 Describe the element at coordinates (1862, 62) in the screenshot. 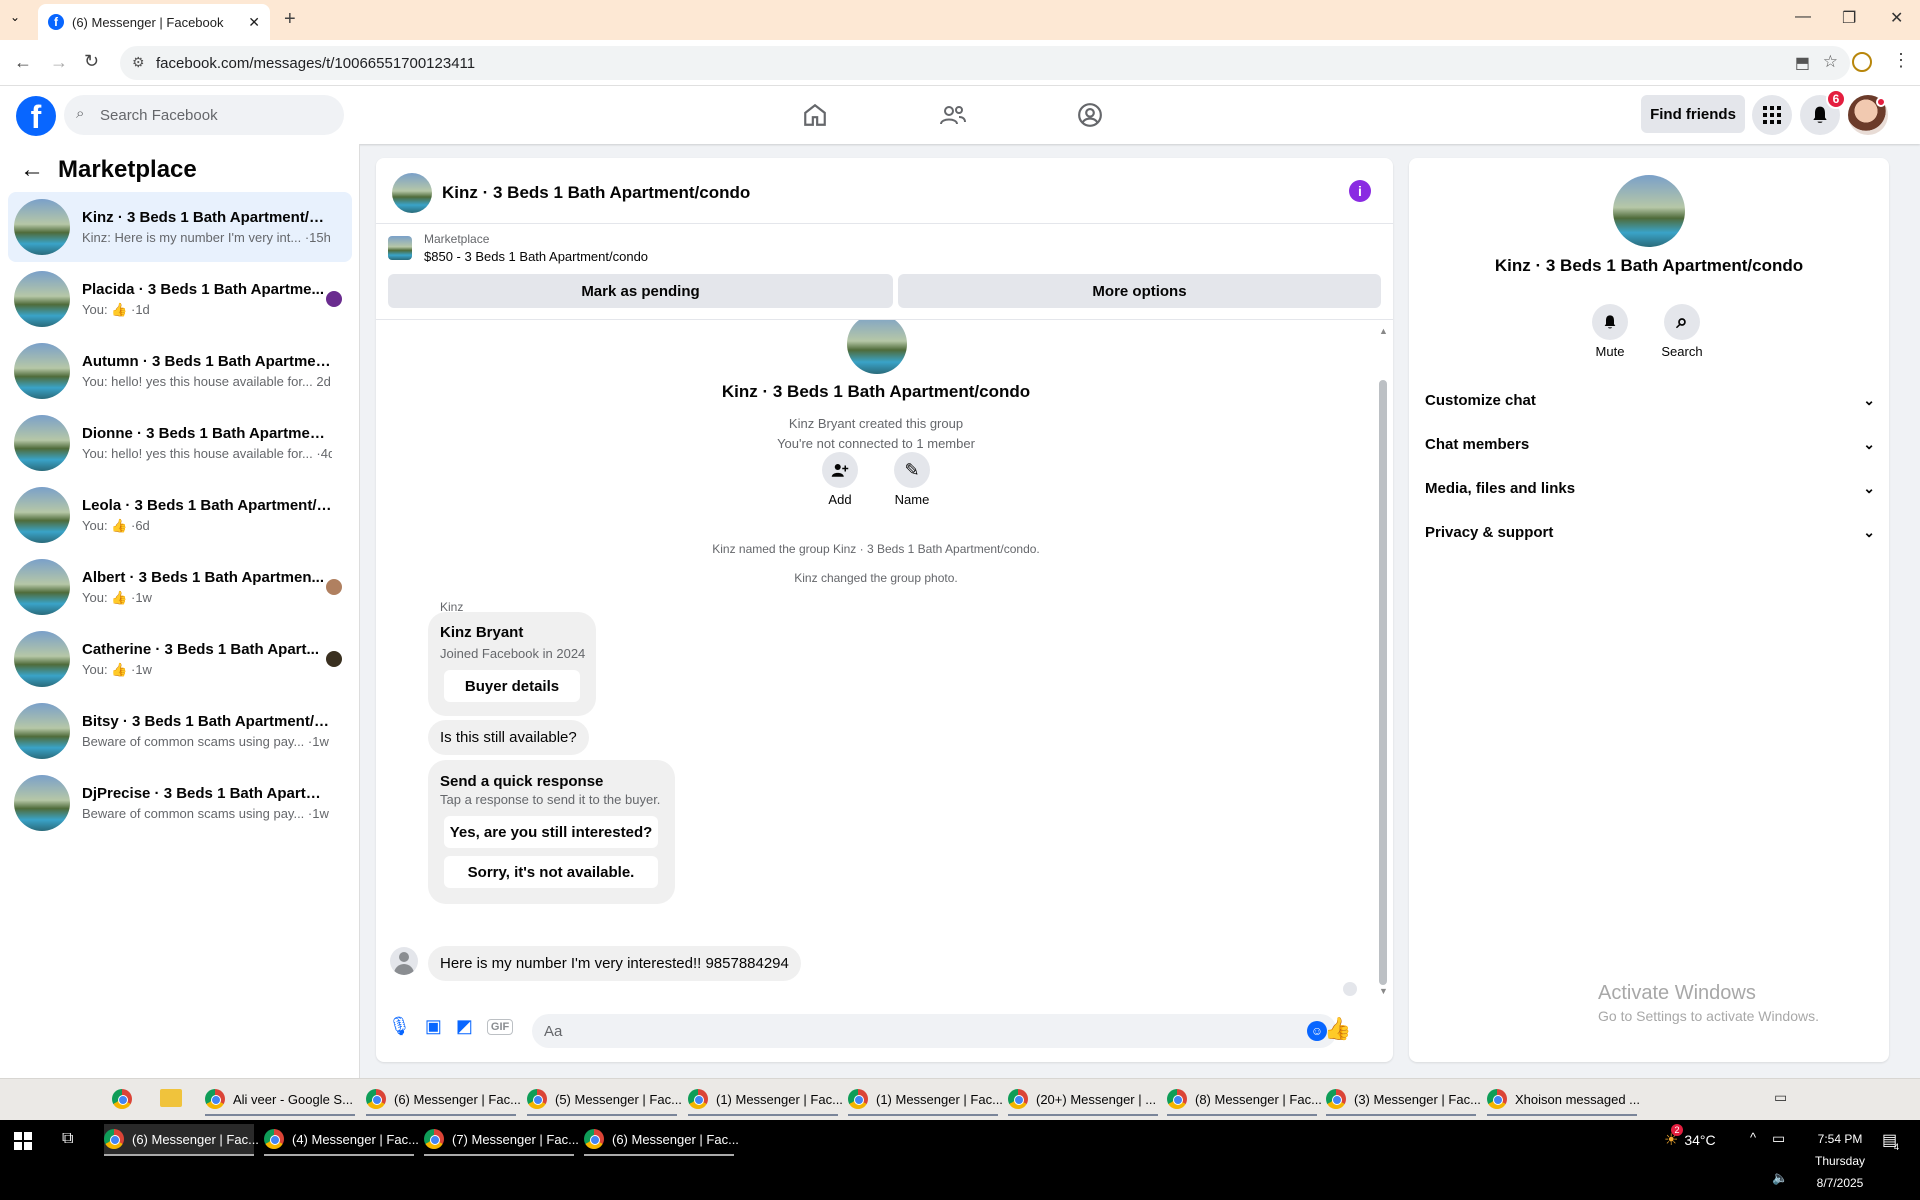

I see `profile-icon` at that location.